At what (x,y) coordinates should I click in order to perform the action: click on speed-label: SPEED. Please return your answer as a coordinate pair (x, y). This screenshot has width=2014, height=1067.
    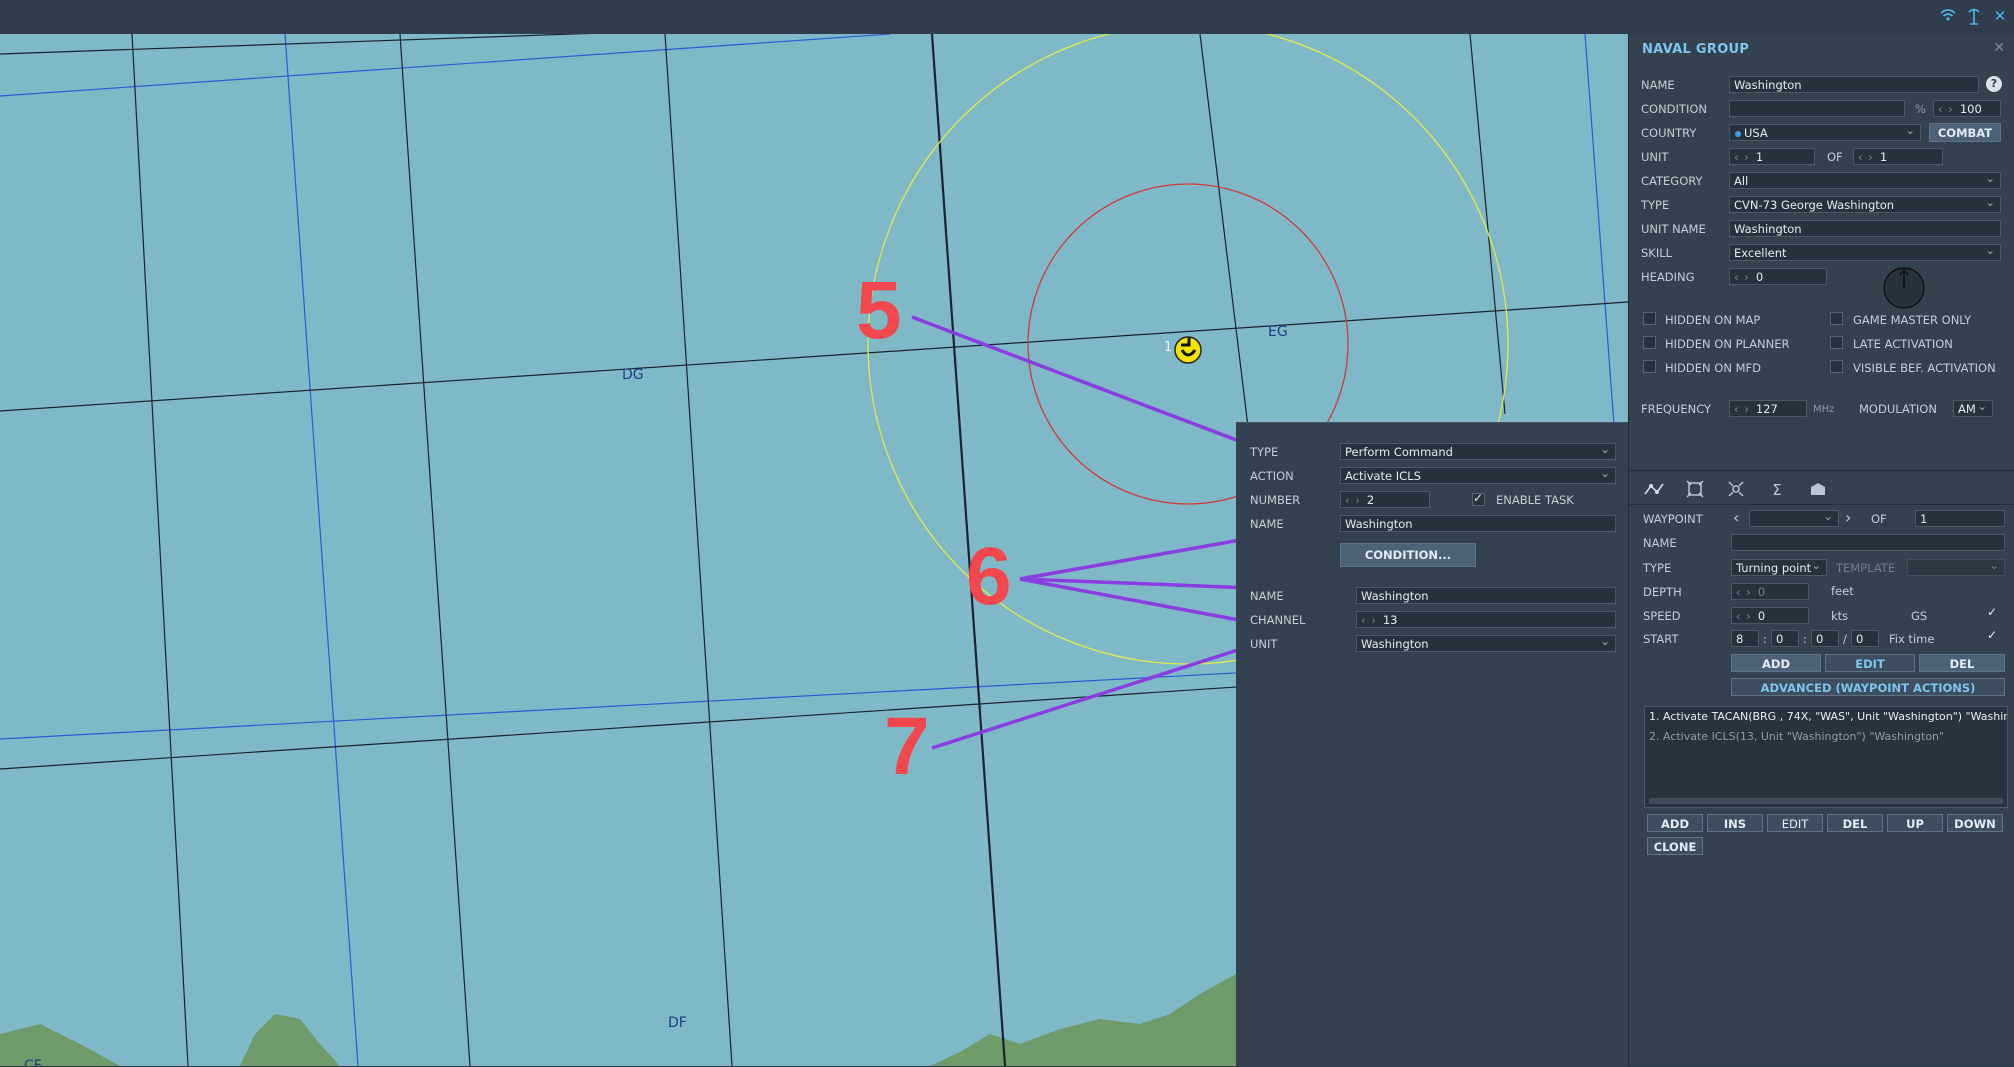
    Looking at the image, I should click on (1662, 616).